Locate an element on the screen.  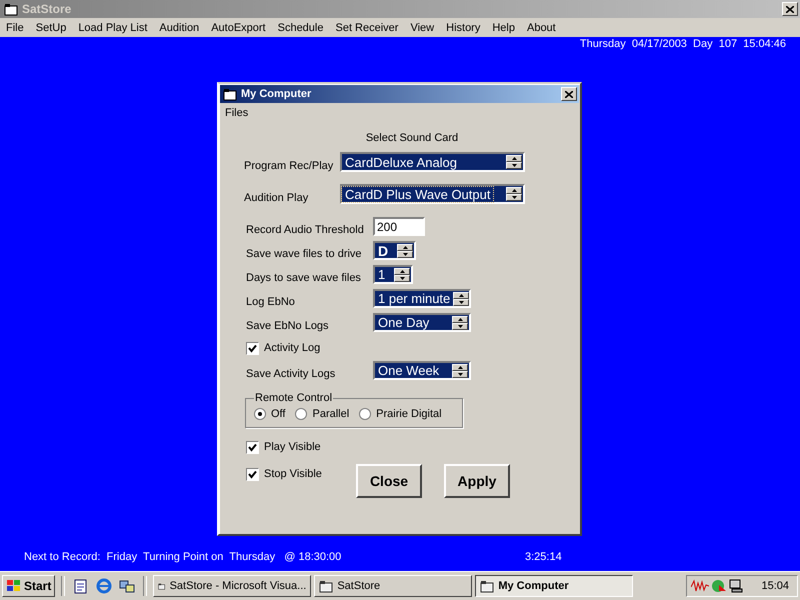
menu-item: Schedule is located at coordinates (301, 28).